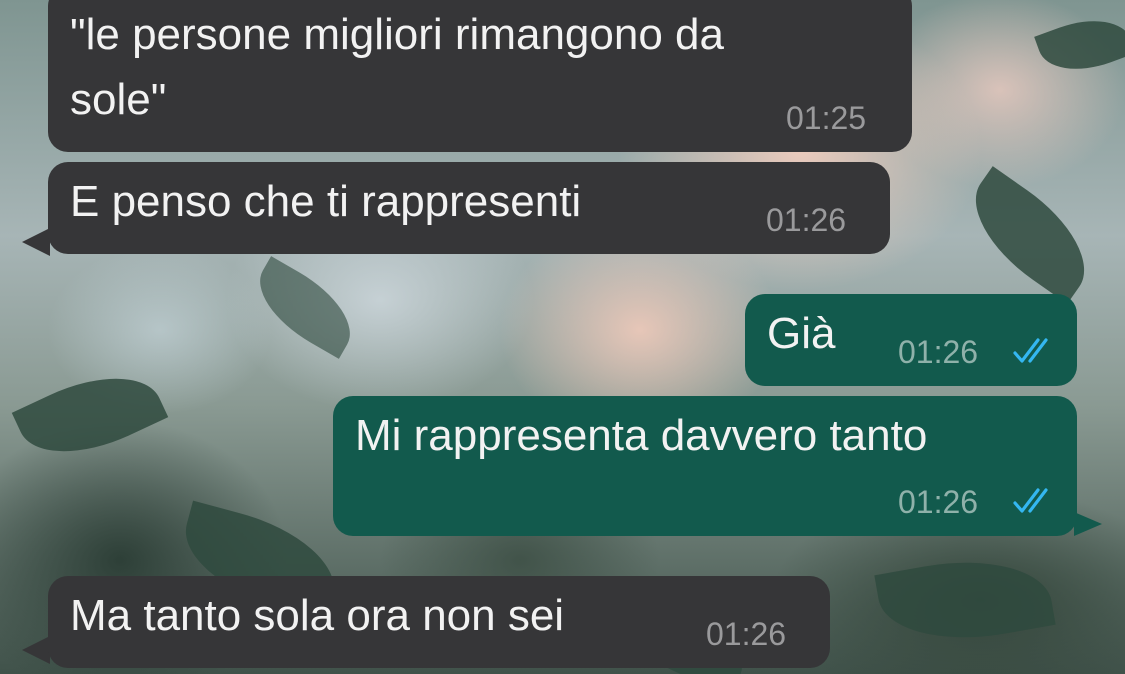  Describe the element at coordinates (397, 34) in the screenshot. I see `message-text: "le persone migliori rimangono da` at that location.